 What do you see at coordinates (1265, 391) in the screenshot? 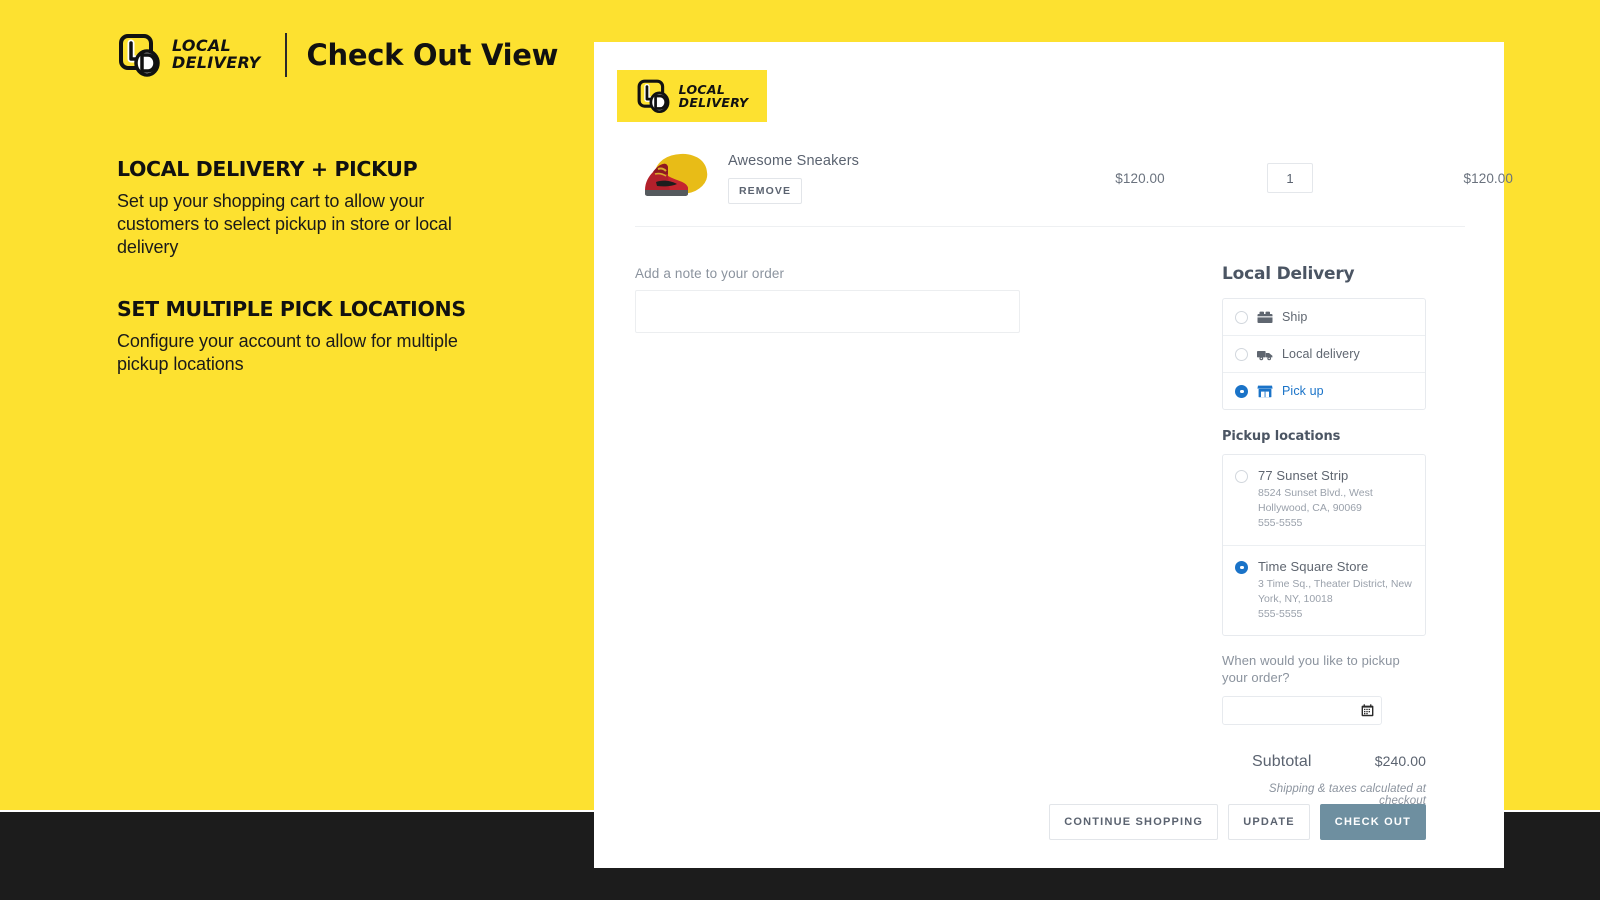
I see `store-icon` at bounding box center [1265, 391].